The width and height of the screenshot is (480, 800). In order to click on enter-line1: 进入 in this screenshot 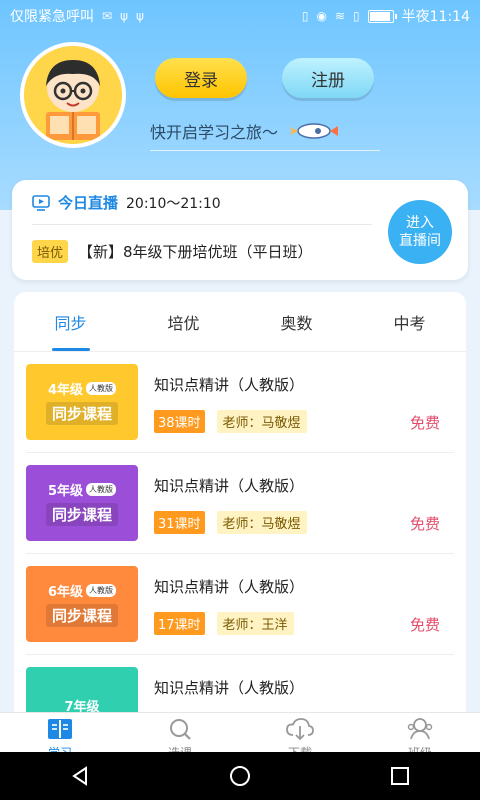, I will do `click(420, 223)`.